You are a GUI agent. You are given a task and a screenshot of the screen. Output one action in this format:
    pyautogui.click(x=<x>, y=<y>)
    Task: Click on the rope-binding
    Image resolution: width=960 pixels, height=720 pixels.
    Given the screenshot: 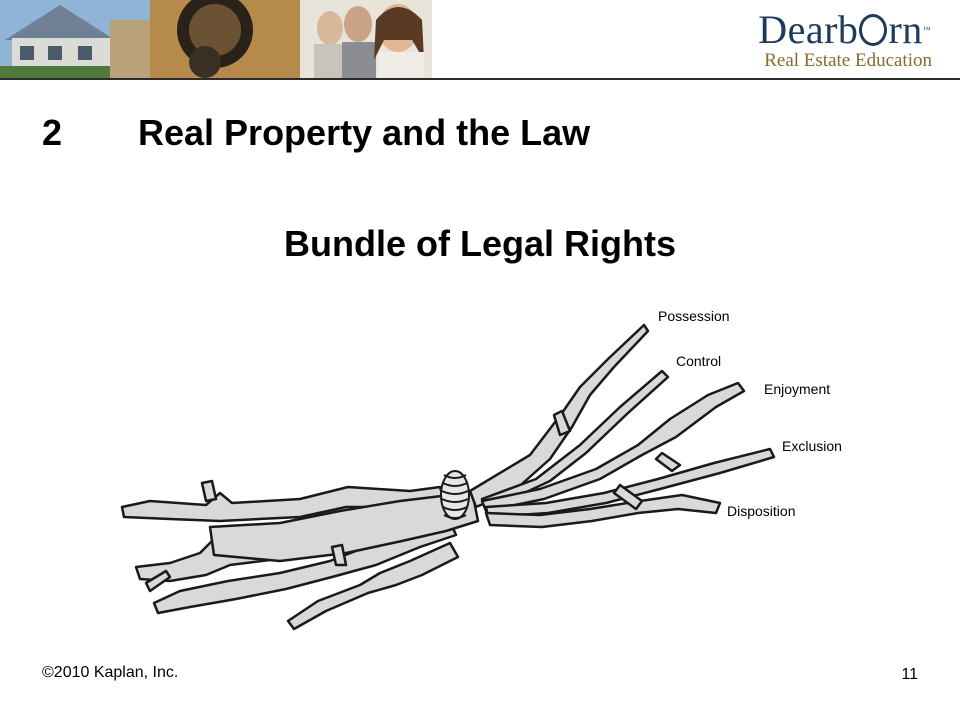 What is the action you would take?
    pyautogui.click(x=455, y=495)
    